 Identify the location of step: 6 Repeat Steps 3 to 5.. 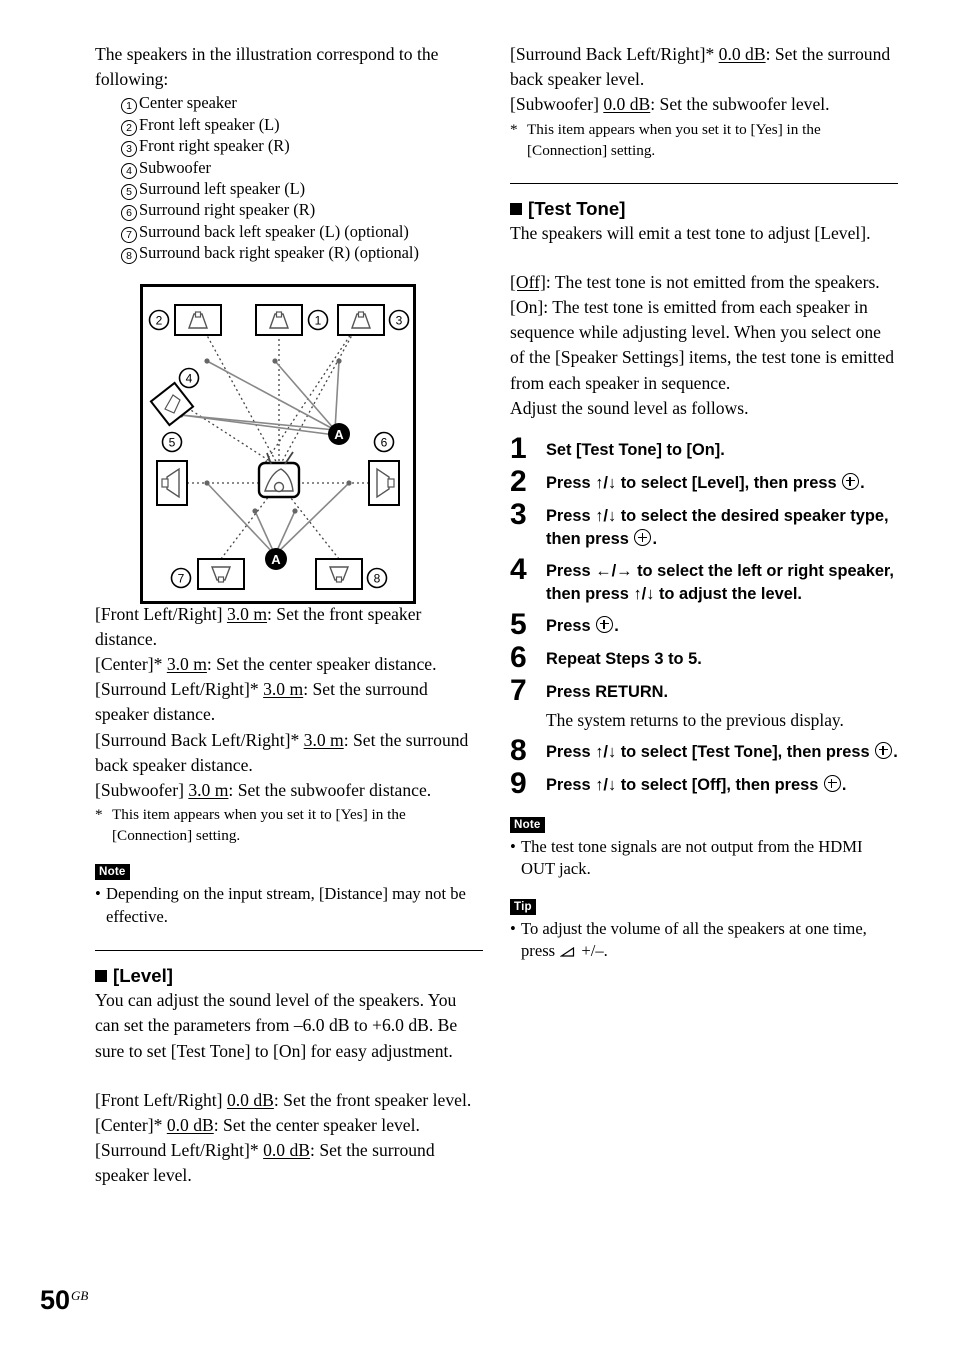
(704, 657).